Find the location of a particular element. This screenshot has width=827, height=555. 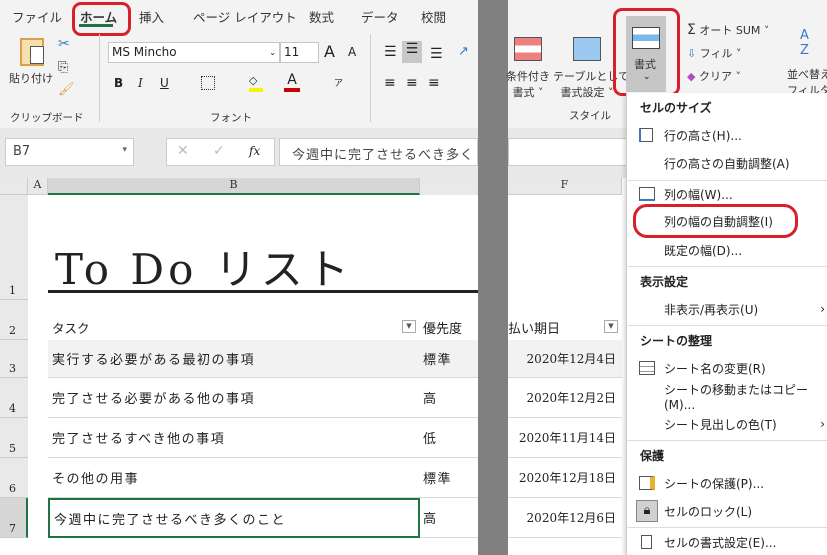

font-group-label: フォント is located at coordinates (231, 118).